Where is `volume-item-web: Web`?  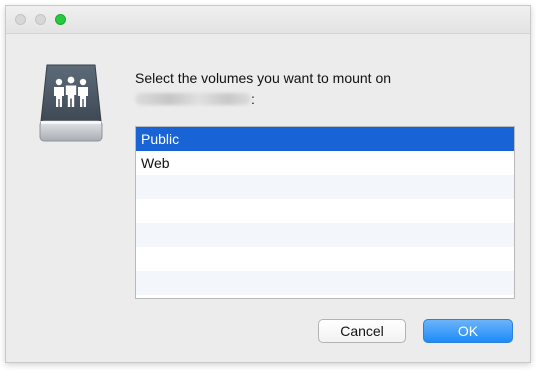
volume-item-web: Web is located at coordinates (325, 163).